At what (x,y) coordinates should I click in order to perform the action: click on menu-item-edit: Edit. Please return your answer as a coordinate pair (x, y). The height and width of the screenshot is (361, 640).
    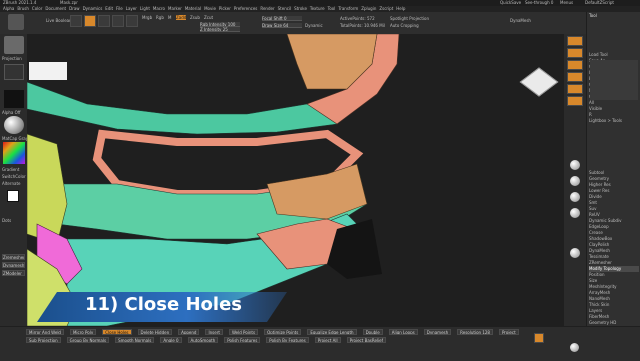
    Looking at the image, I should click on (109, 8).